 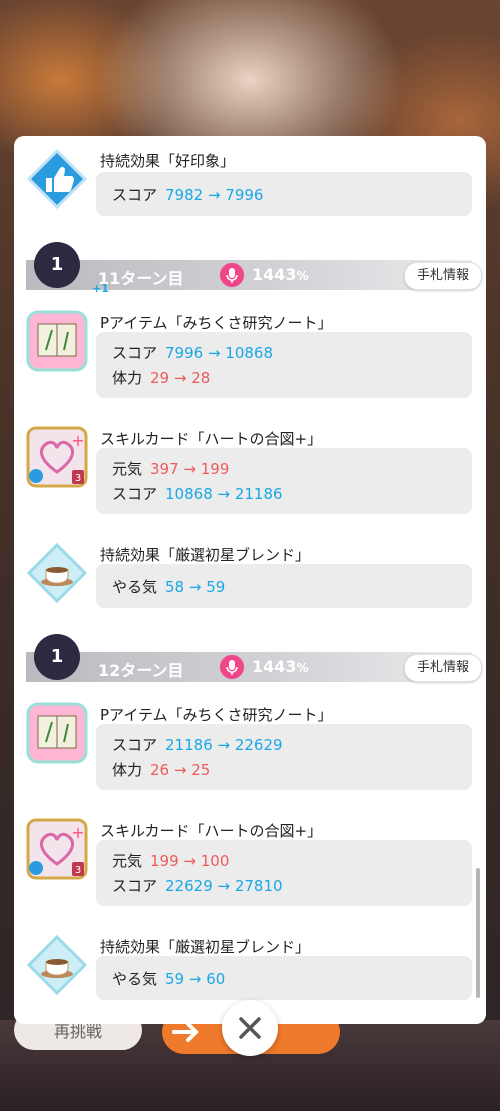 What do you see at coordinates (195, 587) in the screenshot?
I see `stat-value: 58 → 59` at bounding box center [195, 587].